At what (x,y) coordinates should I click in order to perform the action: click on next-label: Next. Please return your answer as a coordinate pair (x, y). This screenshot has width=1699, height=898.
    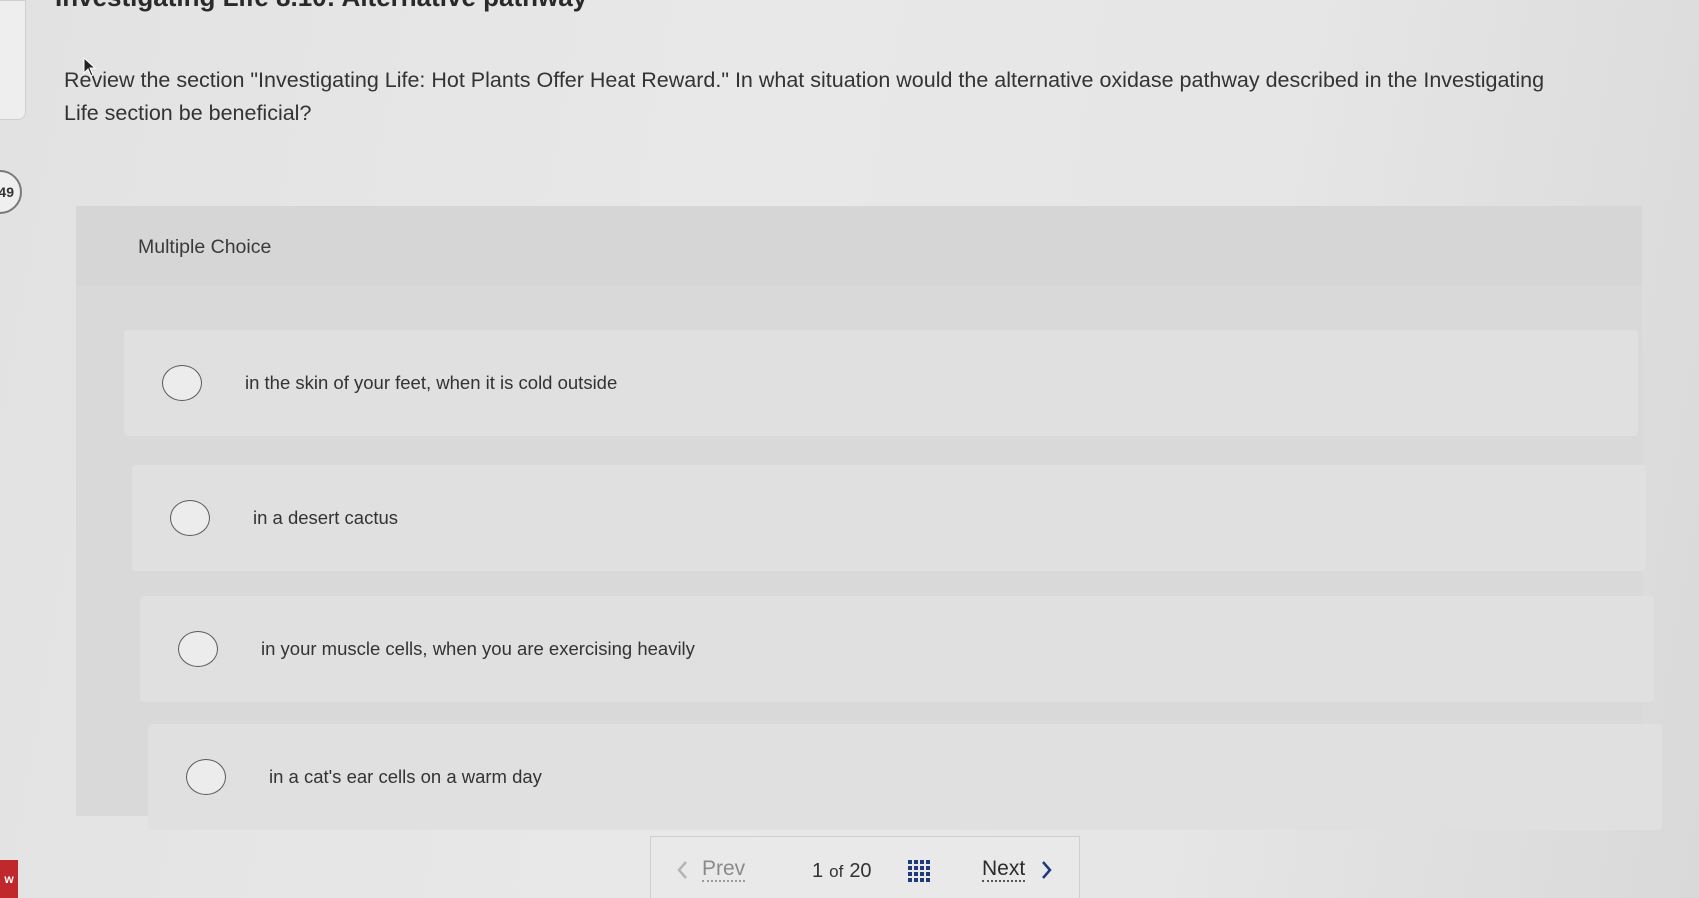
    Looking at the image, I should click on (1004, 869).